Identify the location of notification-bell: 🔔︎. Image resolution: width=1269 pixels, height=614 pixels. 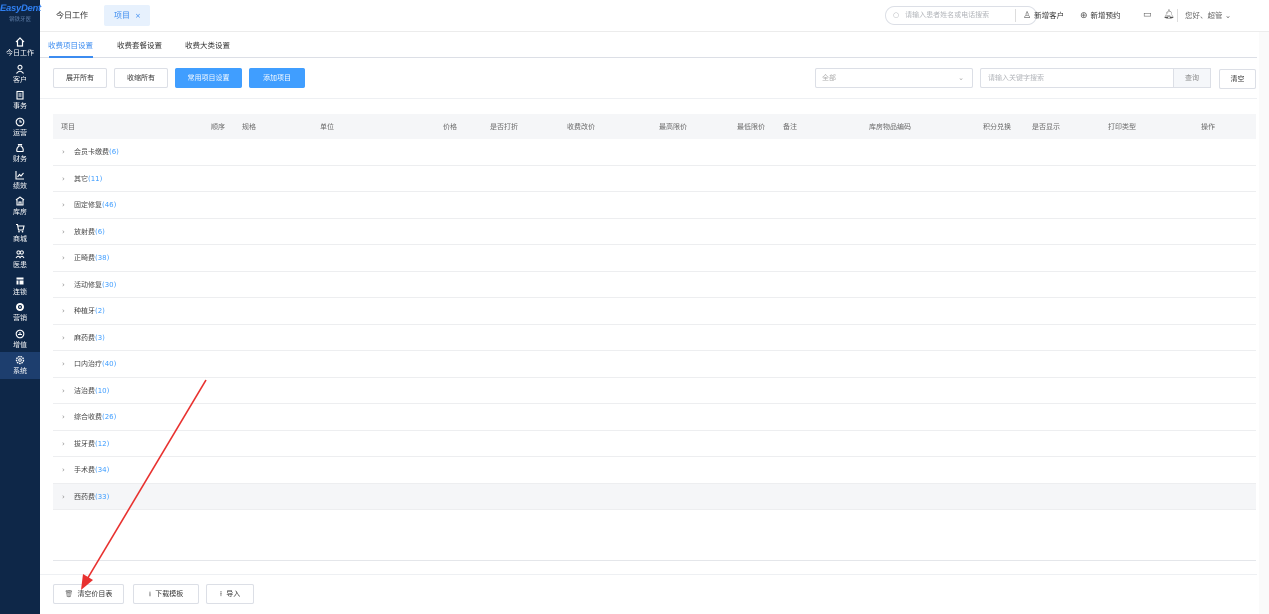
(1170, 15).